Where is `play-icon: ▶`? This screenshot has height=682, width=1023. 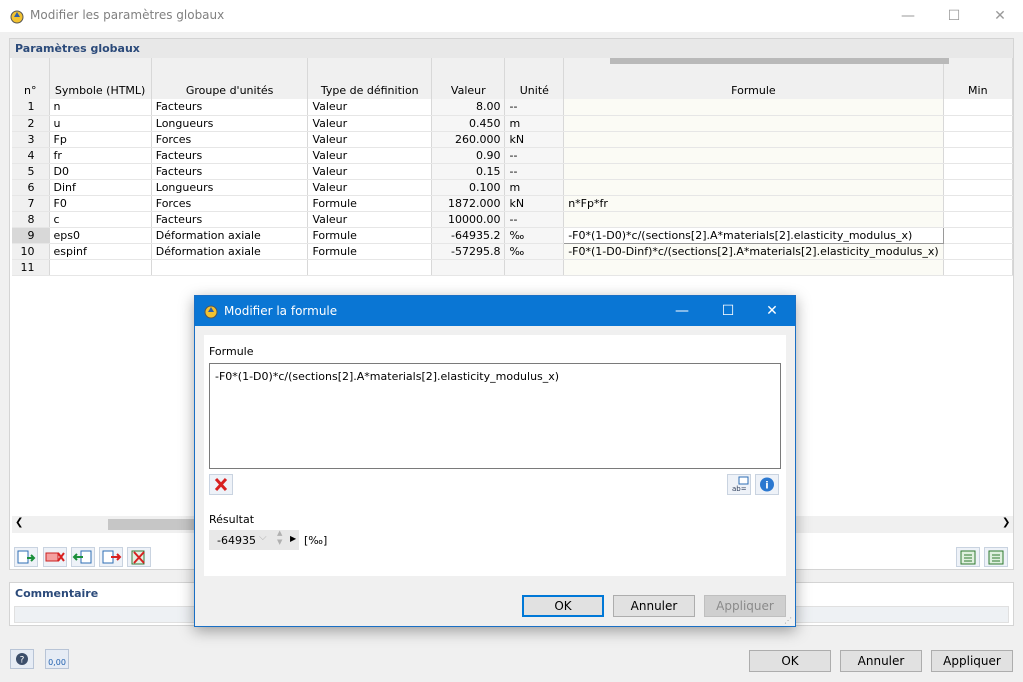 play-icon: ▶ is located at coordinates (293, 538).